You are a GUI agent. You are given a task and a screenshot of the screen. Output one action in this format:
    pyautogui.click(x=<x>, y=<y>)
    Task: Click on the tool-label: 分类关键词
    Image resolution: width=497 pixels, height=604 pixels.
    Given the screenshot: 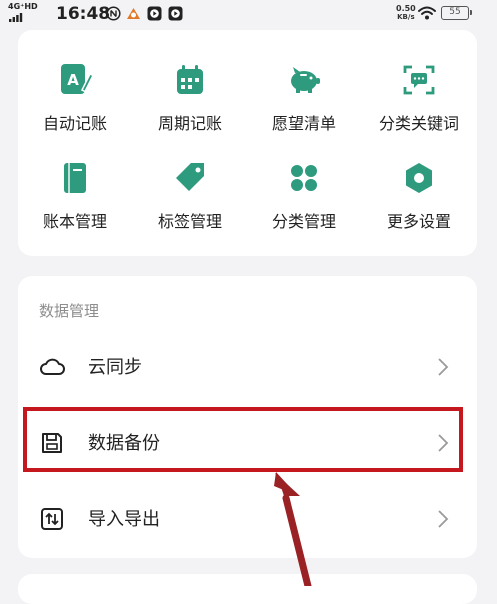 What is the action you would take?
    pyautogui.click(x=418, y=123)
    